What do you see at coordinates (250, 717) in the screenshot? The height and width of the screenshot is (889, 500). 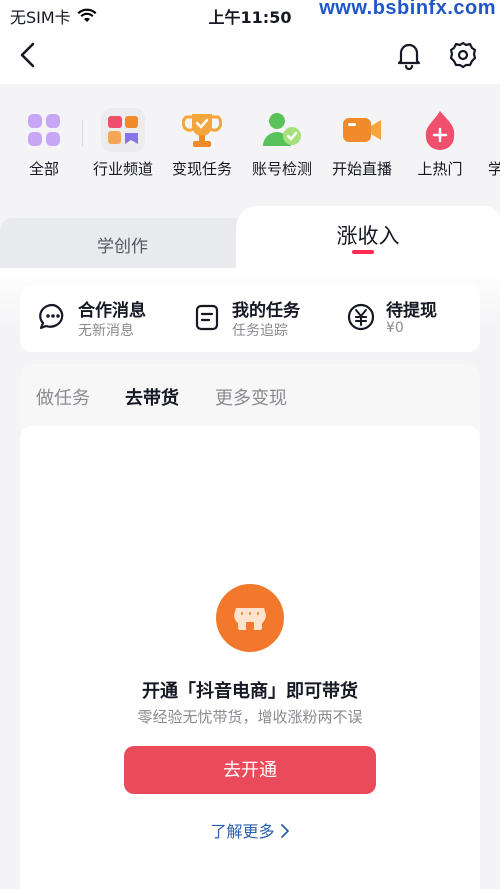 I see `empty-subtitle: 零经验无忧带货，增收涨粉两不误` at bounding box center [250, 717].